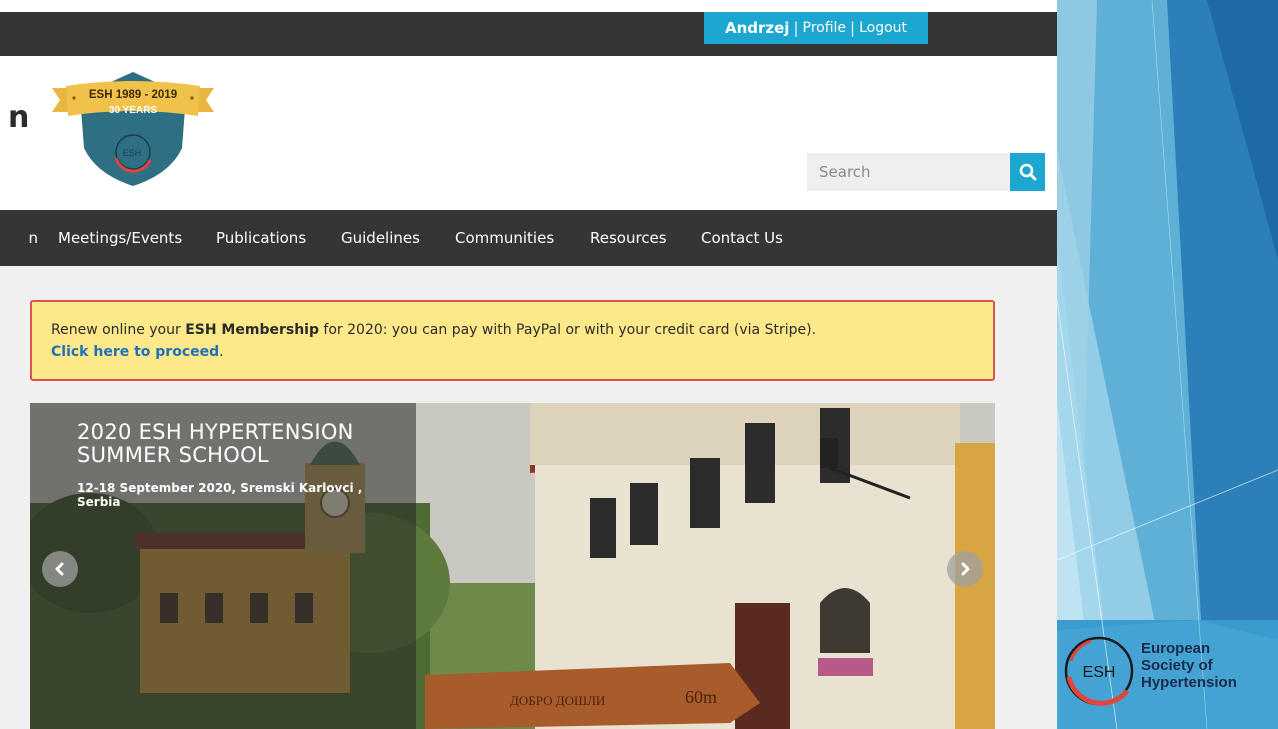 The height and width of the screenshot is (729, 1278). Describe the element at coordinates (1189, 682) in the screenshot. I see `esh-logo-line: Hypertension` at that location.